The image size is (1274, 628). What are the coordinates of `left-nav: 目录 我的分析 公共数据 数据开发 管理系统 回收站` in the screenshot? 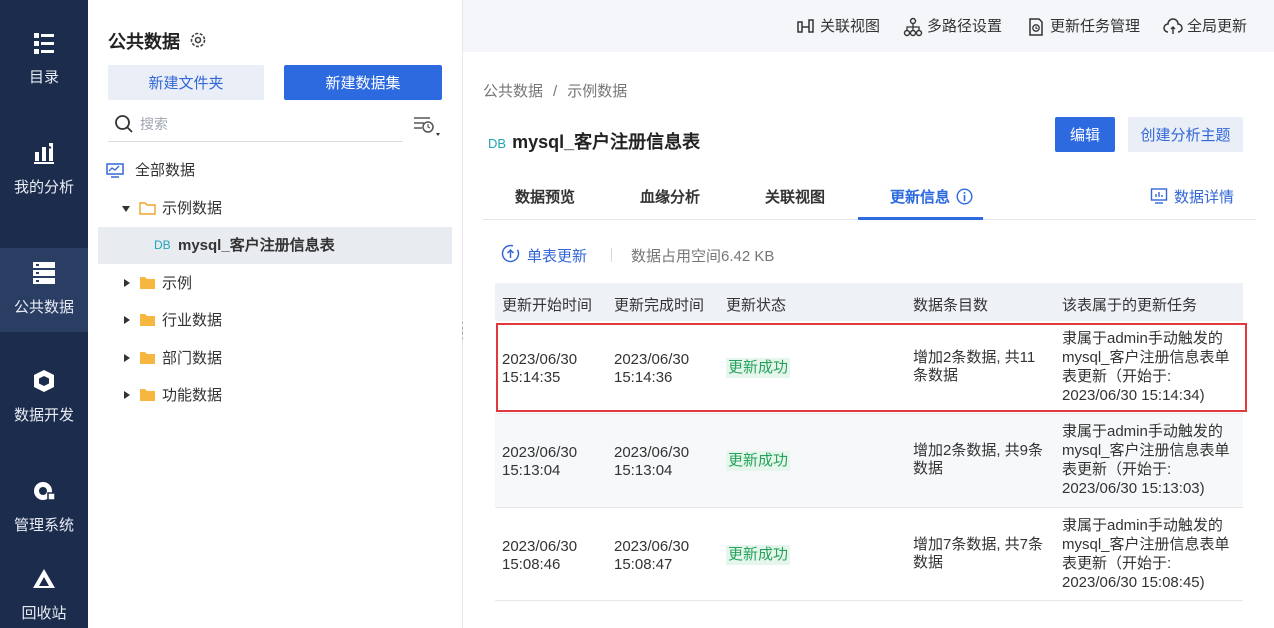 It's located at (44, 314).